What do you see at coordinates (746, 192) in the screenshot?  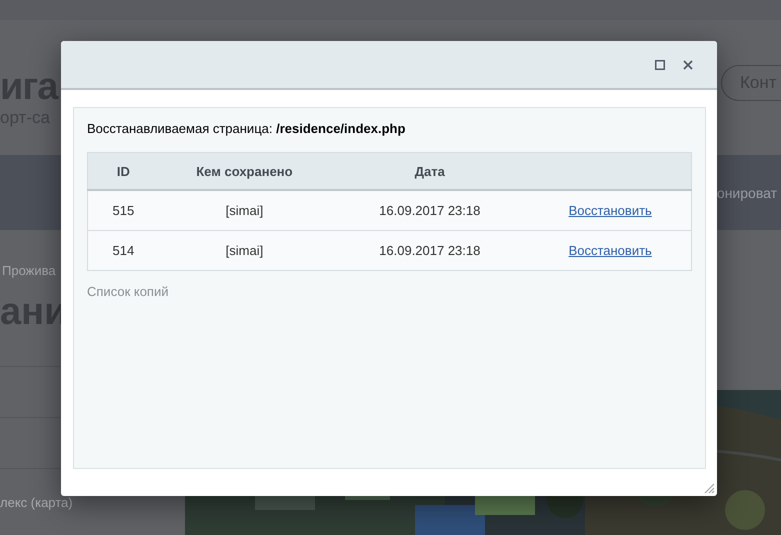 I see `nav-link: онироват` at bounding box center [746, 192].